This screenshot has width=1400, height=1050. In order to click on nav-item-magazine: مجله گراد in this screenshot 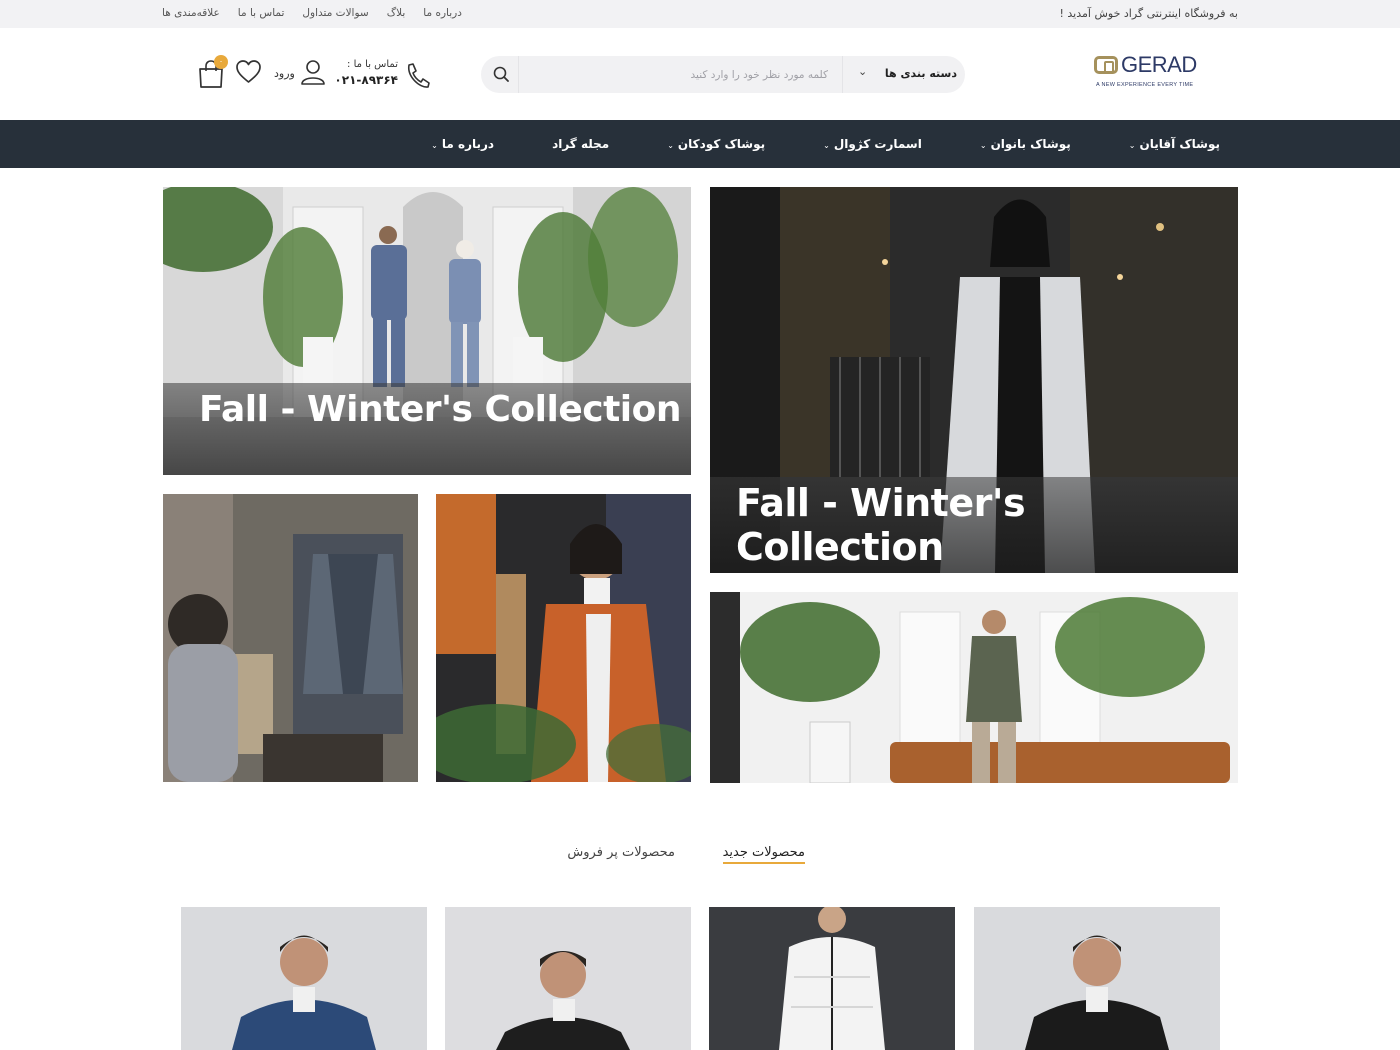, I will do `click(580, 144)`.